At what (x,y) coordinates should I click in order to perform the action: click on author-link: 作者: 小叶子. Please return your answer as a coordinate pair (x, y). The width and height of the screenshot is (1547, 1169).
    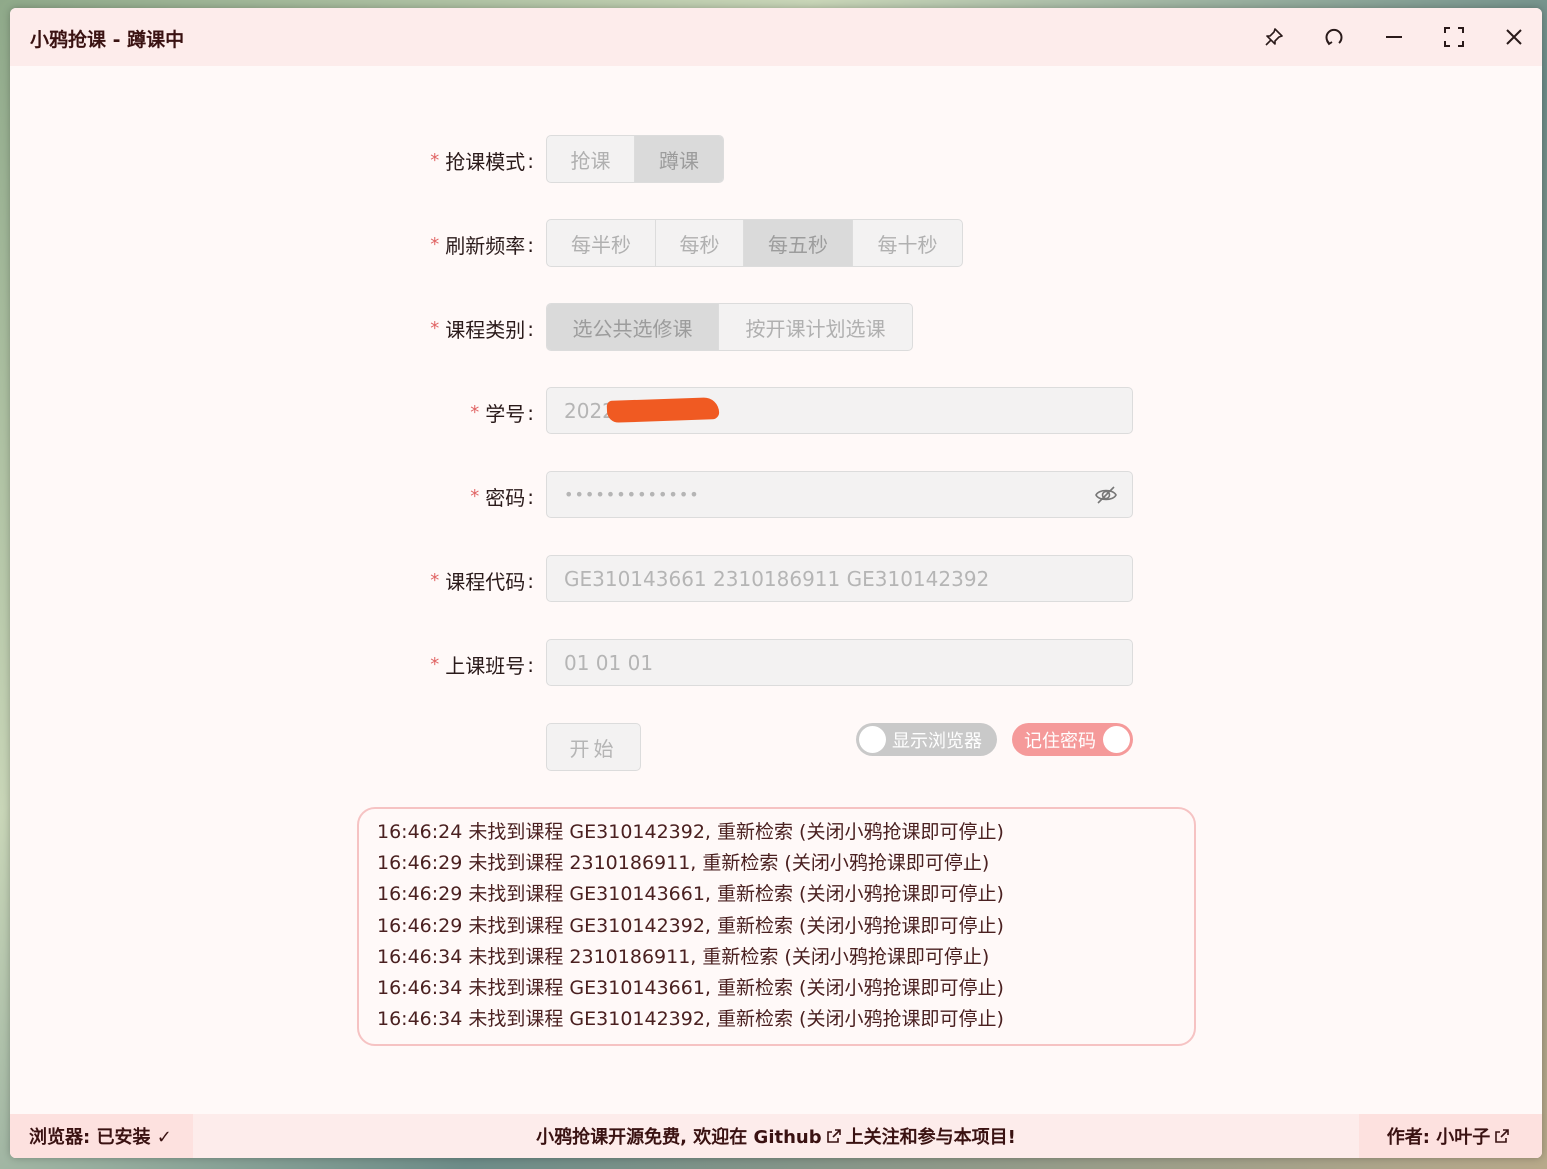
    Looking at the image, I should click on (1450, 1136).